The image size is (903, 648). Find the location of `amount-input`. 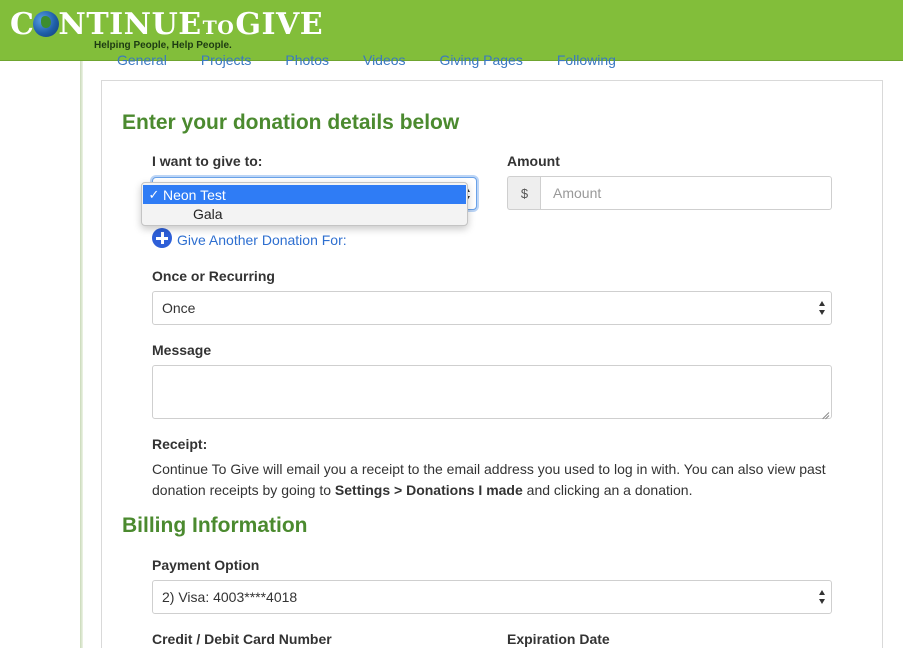

amount-input is located at coordinates (686, 193).